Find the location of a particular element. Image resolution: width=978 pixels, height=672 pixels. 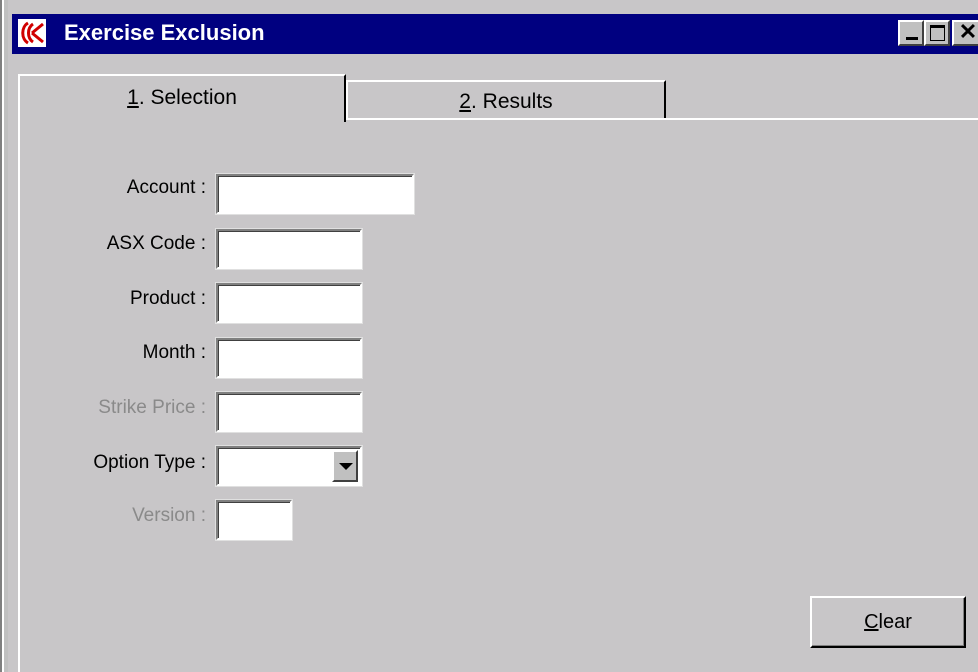

account-label: Account : is located at coordinates (166, 187).